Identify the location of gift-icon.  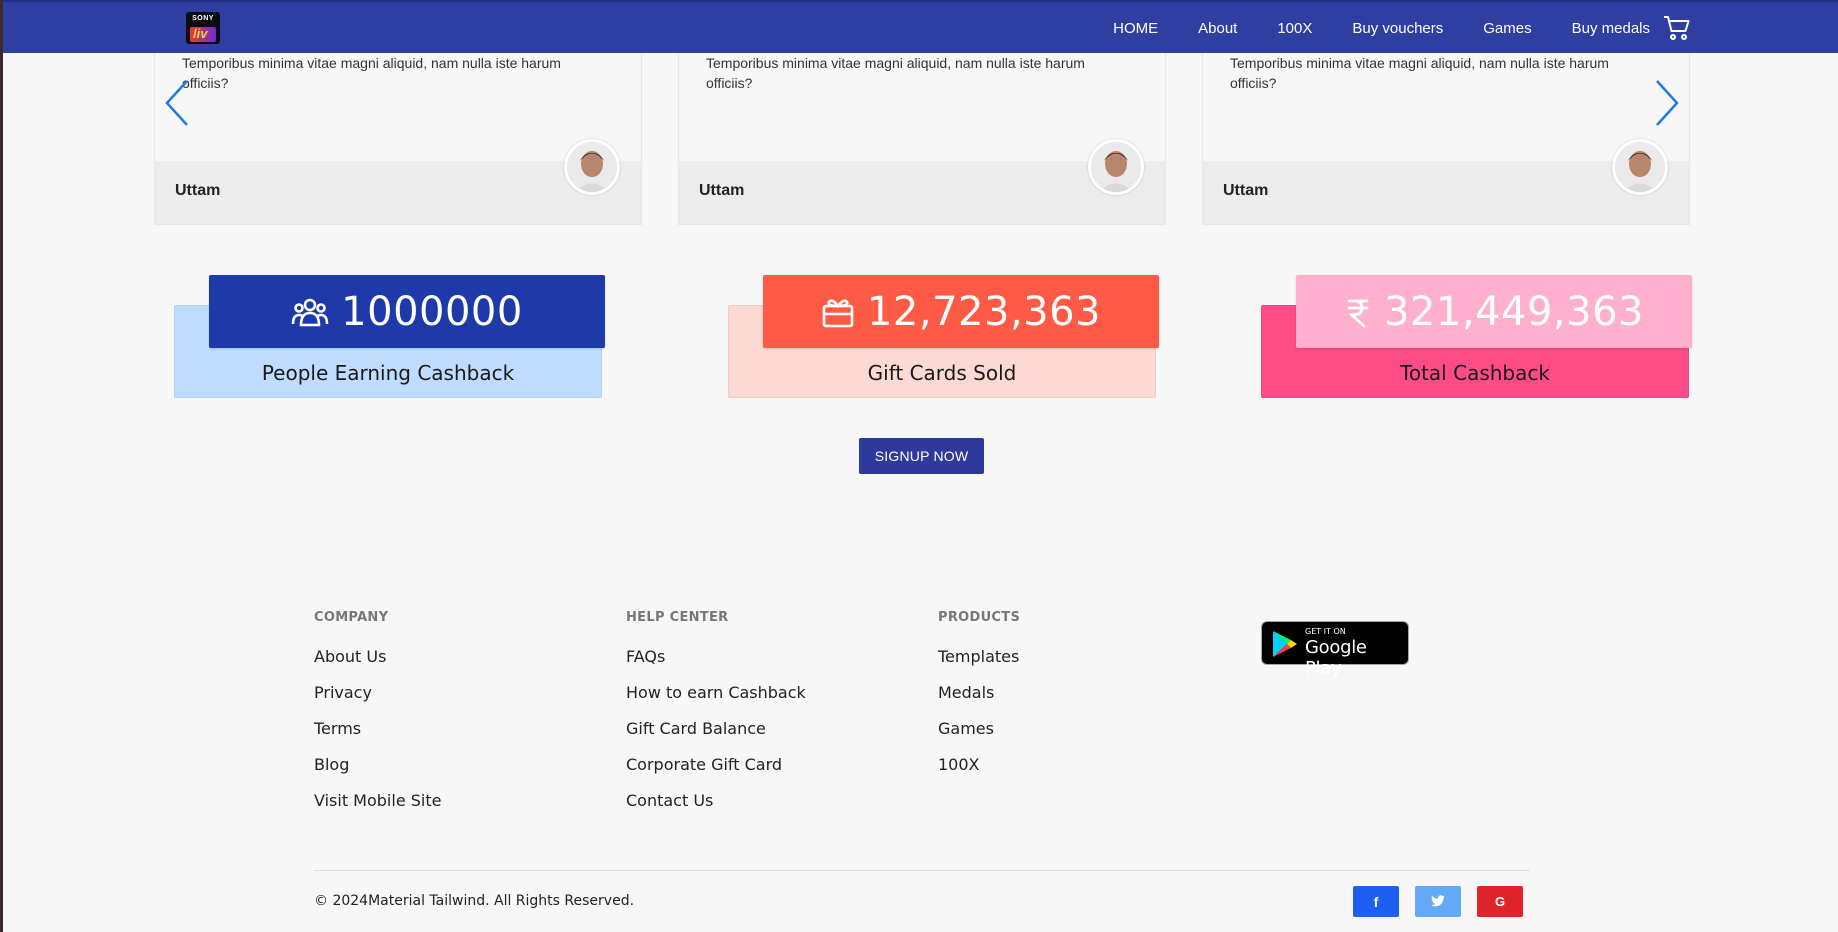
(838, 312).